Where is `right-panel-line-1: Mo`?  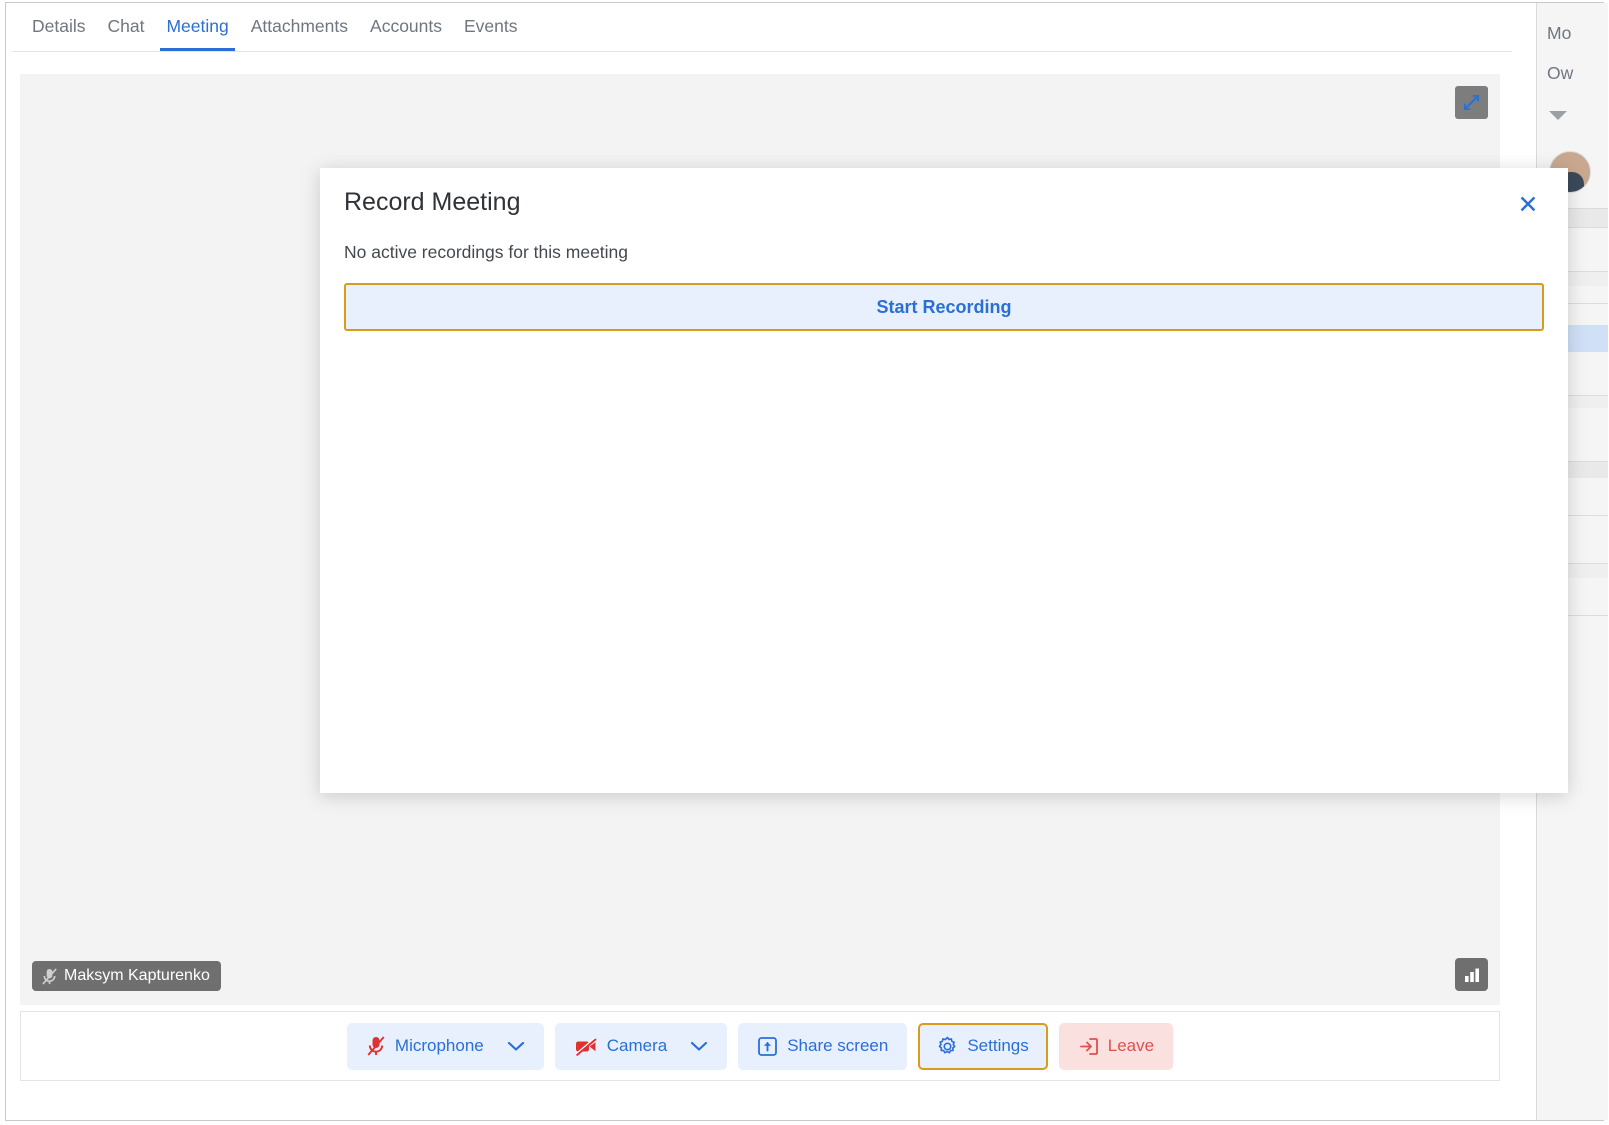
right-panel-line-1: Mo is located at coordinates (1559, 33).